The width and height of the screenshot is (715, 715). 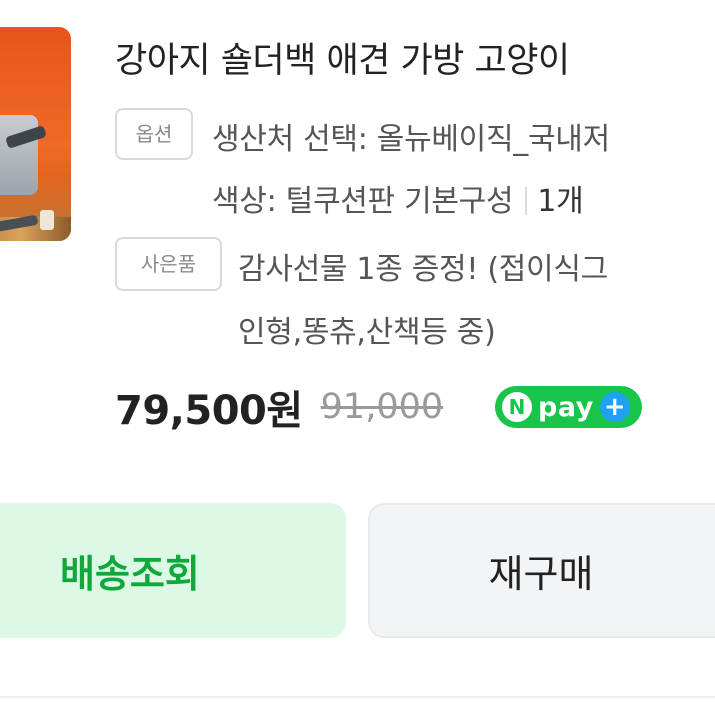 I want to click on separator, so click(x=526, y=201).